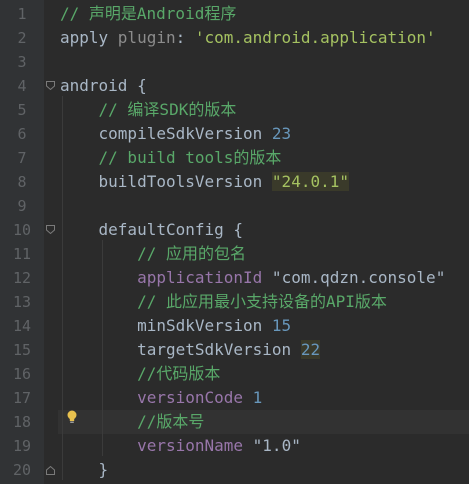  What do you see at coordinates (166, 181) in the screenshot?
I see `code-token: buildToolsVersion` at bounding box center [166, 181].